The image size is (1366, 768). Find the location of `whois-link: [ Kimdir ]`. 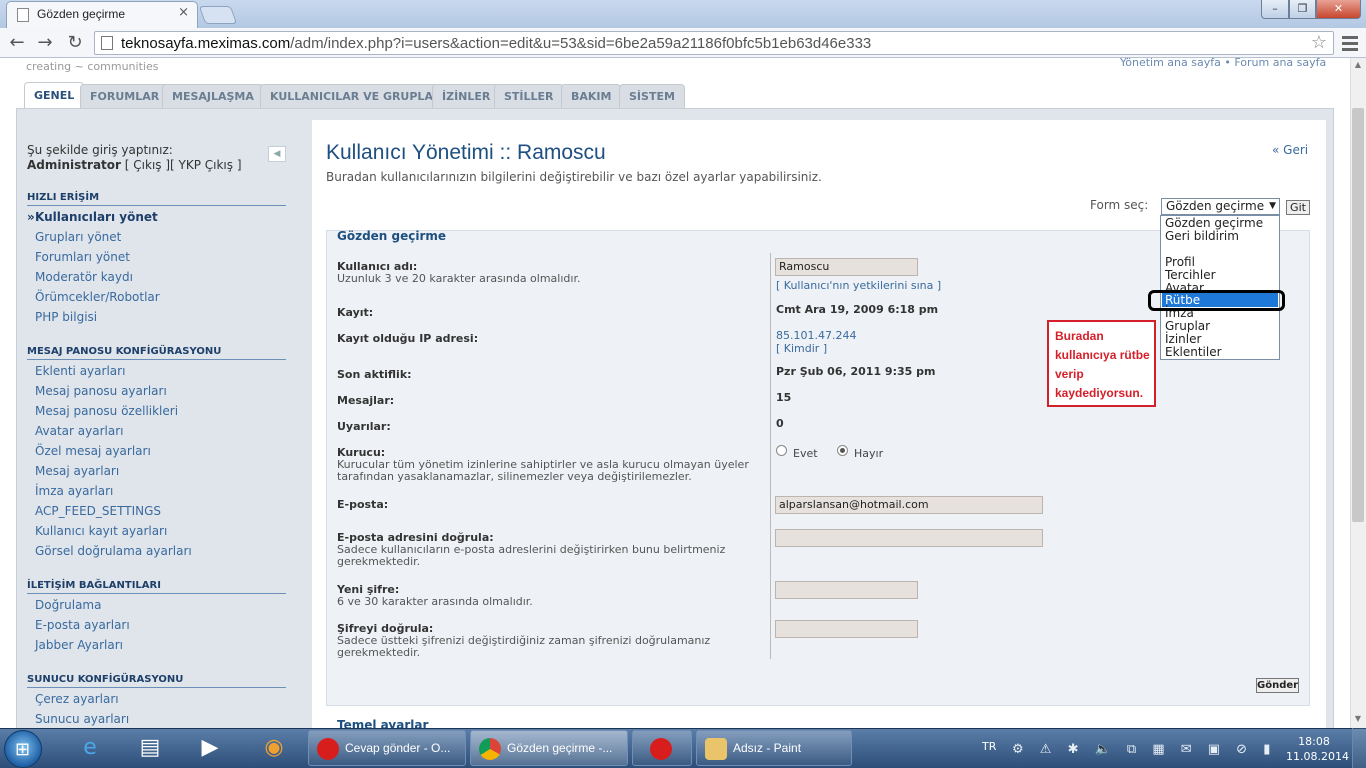

whois-link: [ Kimdir ] is located at coordinates (801, 348).